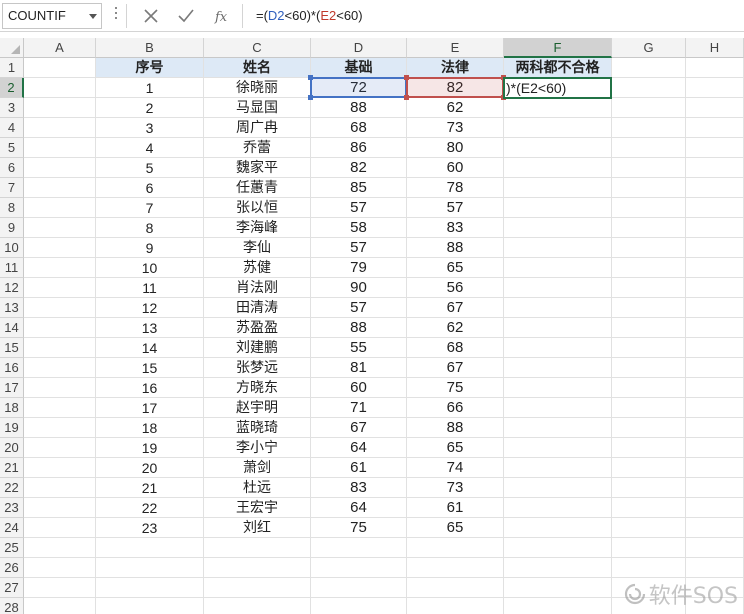  What do you see at coordinates (60, 548) in the screenshot?
I see `cell-a25` at bounding box center [60, 548].